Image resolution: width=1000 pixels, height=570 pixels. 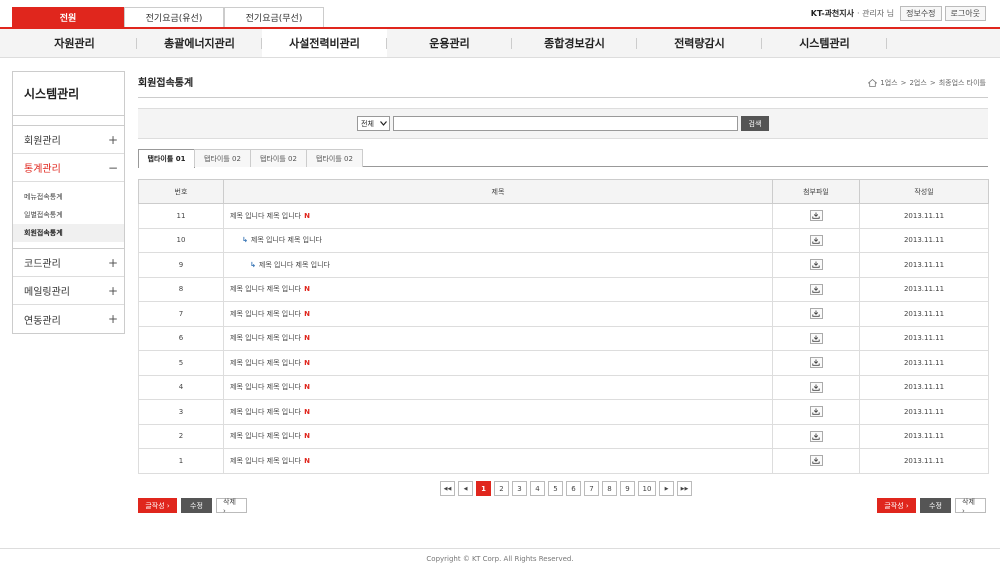 I want to click on table-row: 11 제목 입니다 제목 입니다 N 2013.11.11, so click(x=563, y=216).